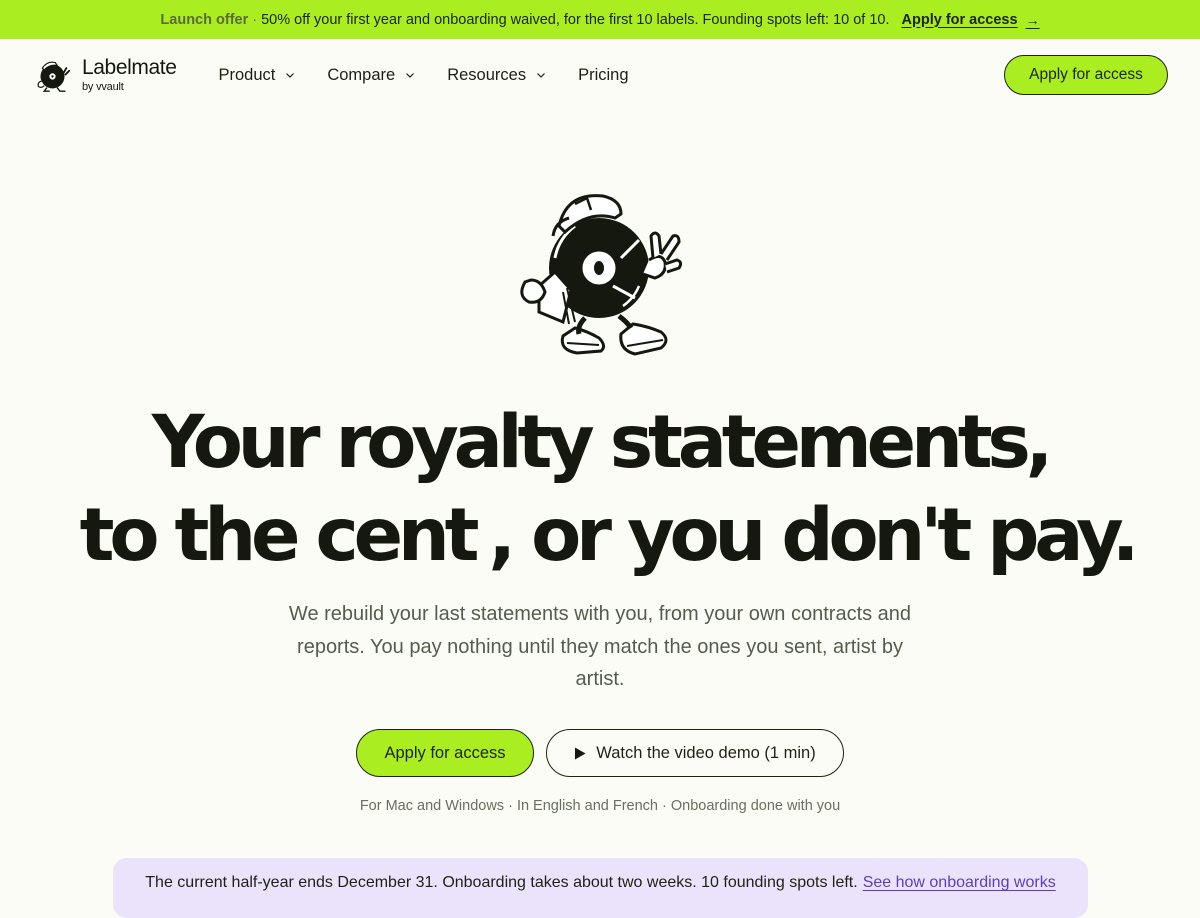 The image size is (1200, 918). What do you see at coordinates (487, 74) in the screenshot?
I see `nav-item-label: Resources` at bounding box center [487, 74].